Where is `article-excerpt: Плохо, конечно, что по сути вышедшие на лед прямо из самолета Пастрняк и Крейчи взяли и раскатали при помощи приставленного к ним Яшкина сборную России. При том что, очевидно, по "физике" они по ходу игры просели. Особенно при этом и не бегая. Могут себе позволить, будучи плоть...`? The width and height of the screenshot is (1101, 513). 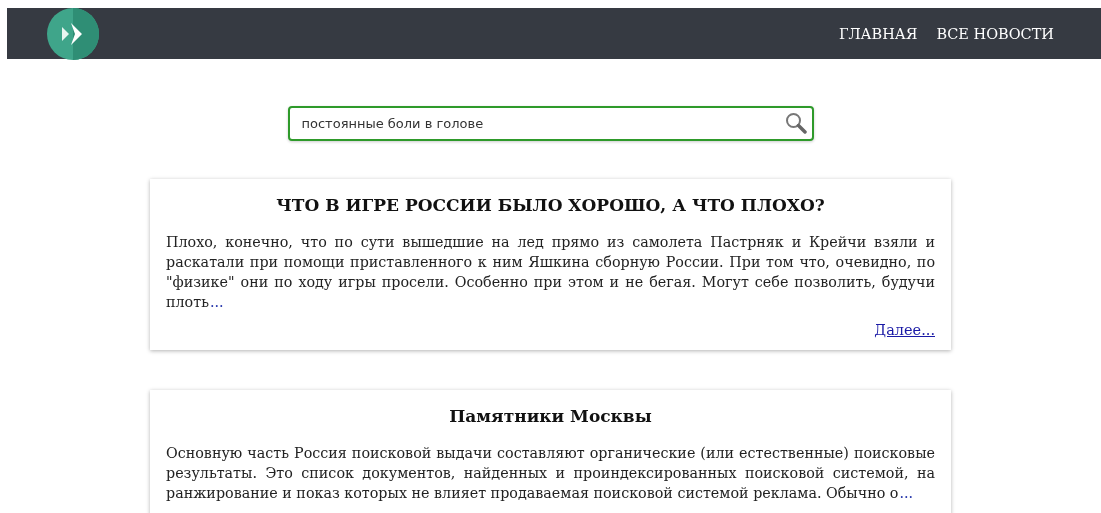
article-excerpt: Плохо, конечно, что по сути вышедшие на лед прямо из самолета Пастрняк и Крейчи взяли и раскатали при помощи приставленного к ним Яшкина сборную России. При том что, очевидно, по "физике" они по ходу игры просели. Особенно при этом и не бегая. Могут себе позволить, будучи плоть... is located at coordinates (550, 272).